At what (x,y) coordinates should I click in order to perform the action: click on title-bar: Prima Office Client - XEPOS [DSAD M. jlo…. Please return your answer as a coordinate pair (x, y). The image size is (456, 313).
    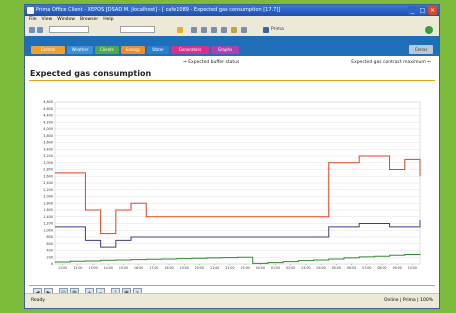
    Looking at the image, I should click on (232, 10).